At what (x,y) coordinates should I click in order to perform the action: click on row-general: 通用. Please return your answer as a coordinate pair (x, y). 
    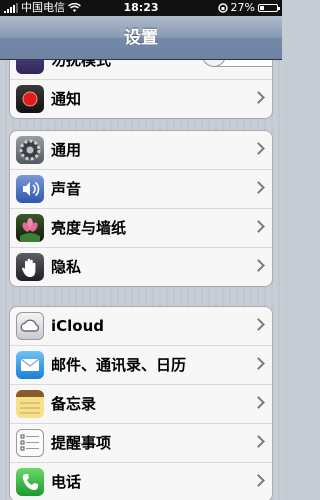
    Looking at the image, I should click on (141, 150).